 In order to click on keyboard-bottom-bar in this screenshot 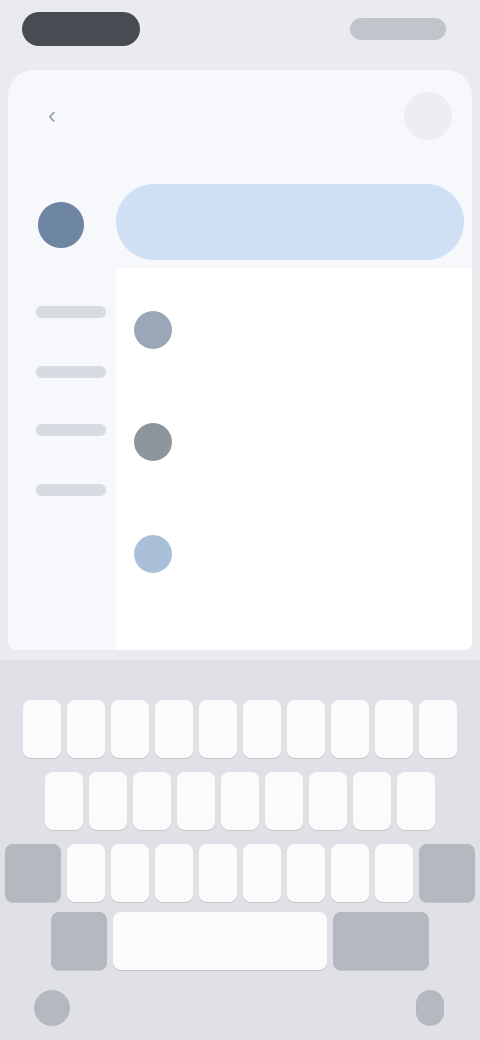, I will do `click(240, 1010)`.